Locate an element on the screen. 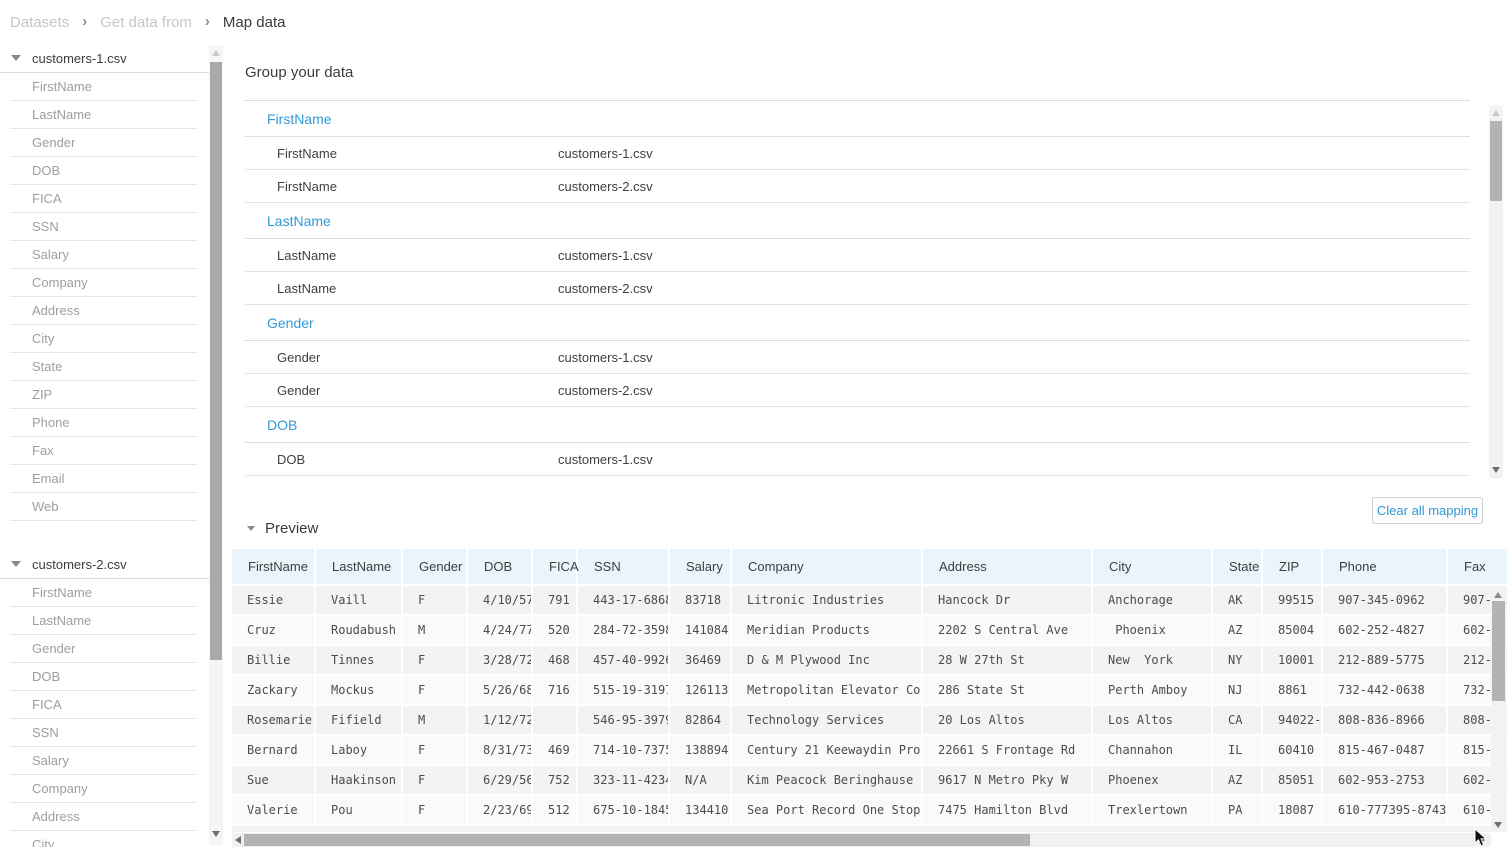 The image size is (1507, 847). sidebar-field-item: Phone is located at coordinates (105, 423).